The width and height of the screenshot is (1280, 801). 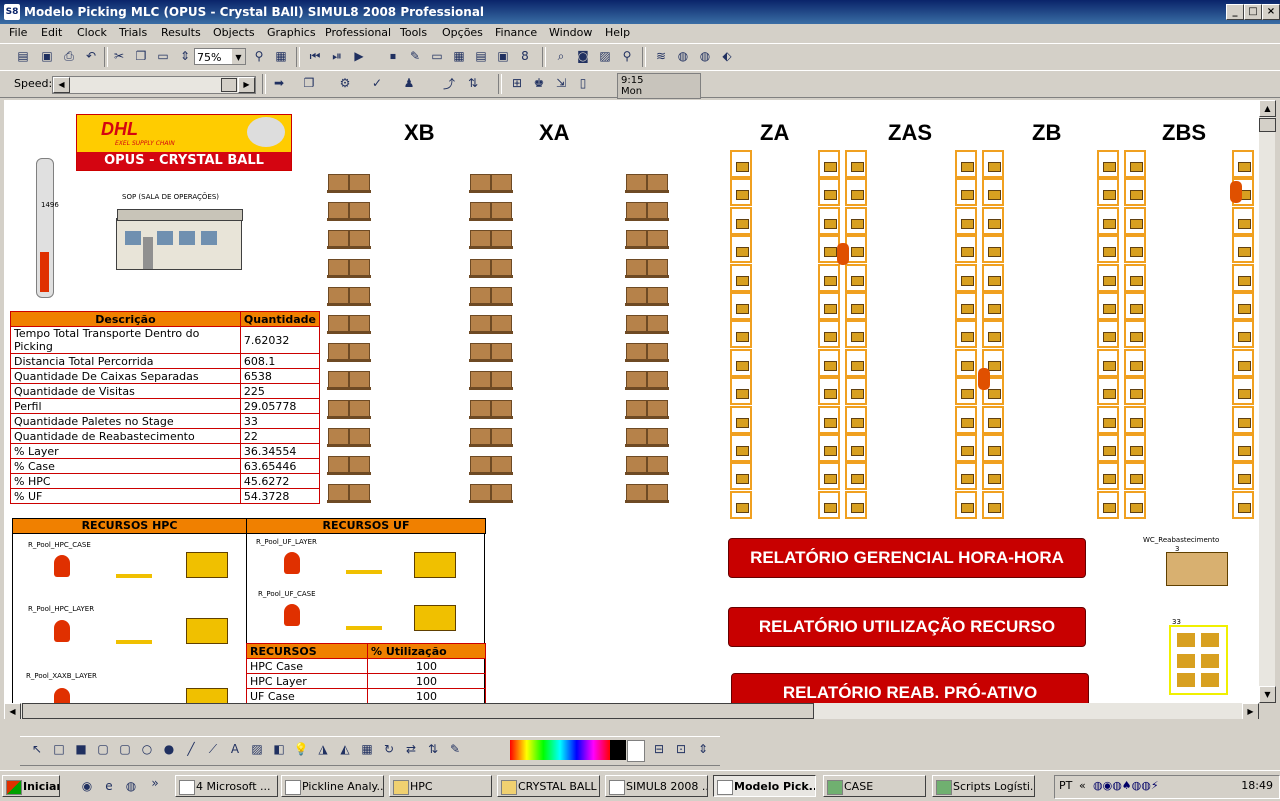 I want to click on open-icon: ▤, so click(x=23, y=56).